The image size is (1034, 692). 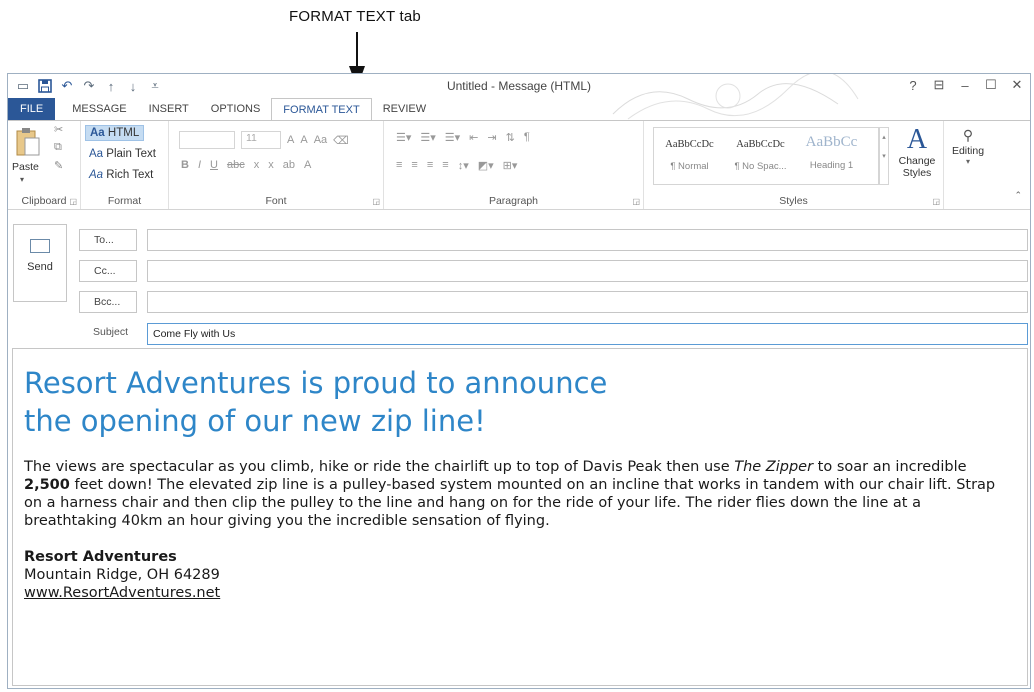 What do you see at coordinates (430, 165) in the screenshot?
I see `align-right-icon: ≡` at bounding box center [430, 165].